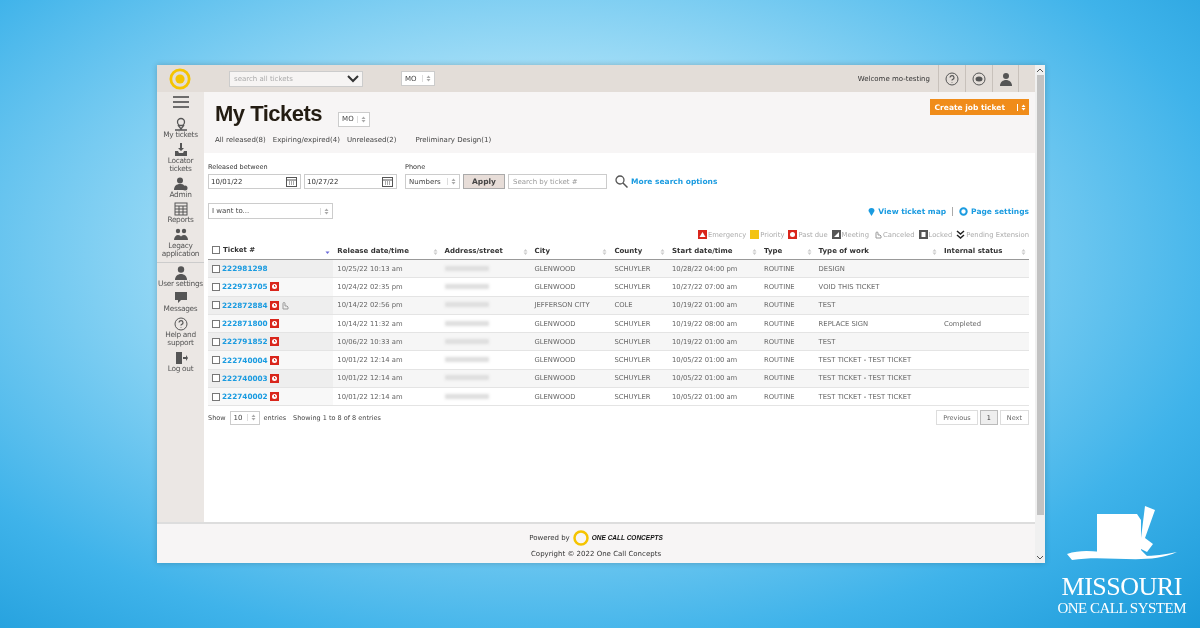 This screenshot has width=1200, height=628. I want to click on canceled-icon, so click(877, 234).